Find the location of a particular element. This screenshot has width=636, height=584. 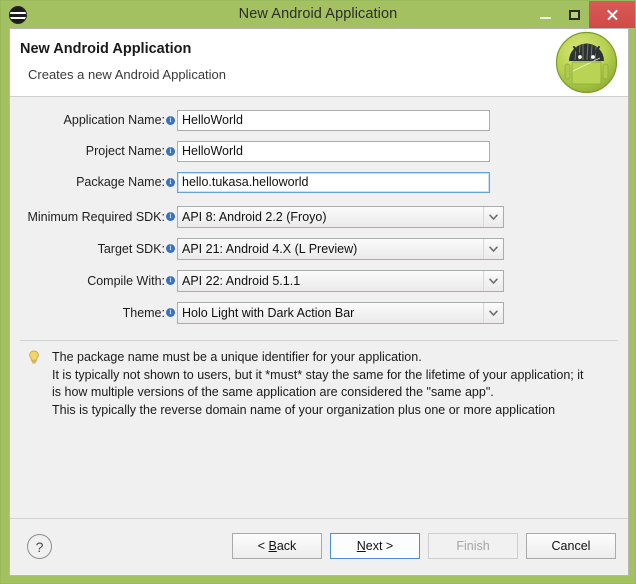

target-sdk-dropdown: API 21: Android 4.X (L Preview) is located at coordinates (340, 248).